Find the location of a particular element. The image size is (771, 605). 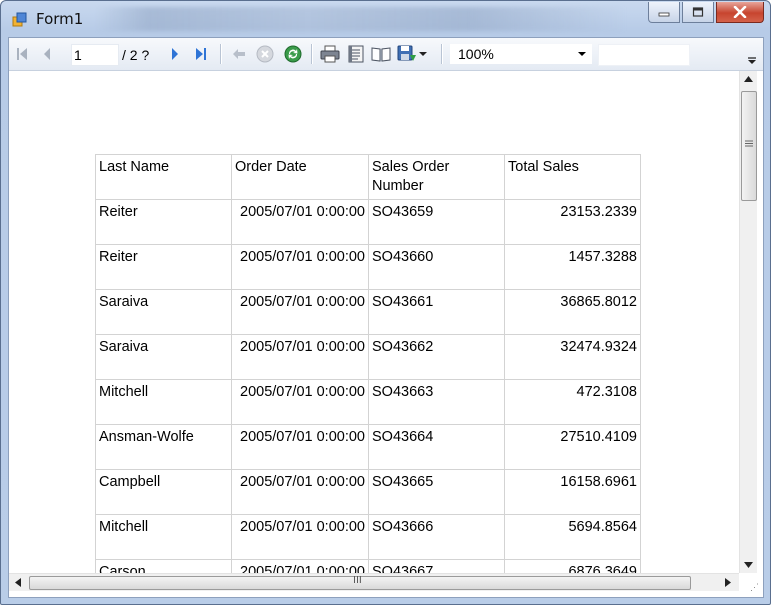

current-page-input: 1 is located at coordinates (95, 55).